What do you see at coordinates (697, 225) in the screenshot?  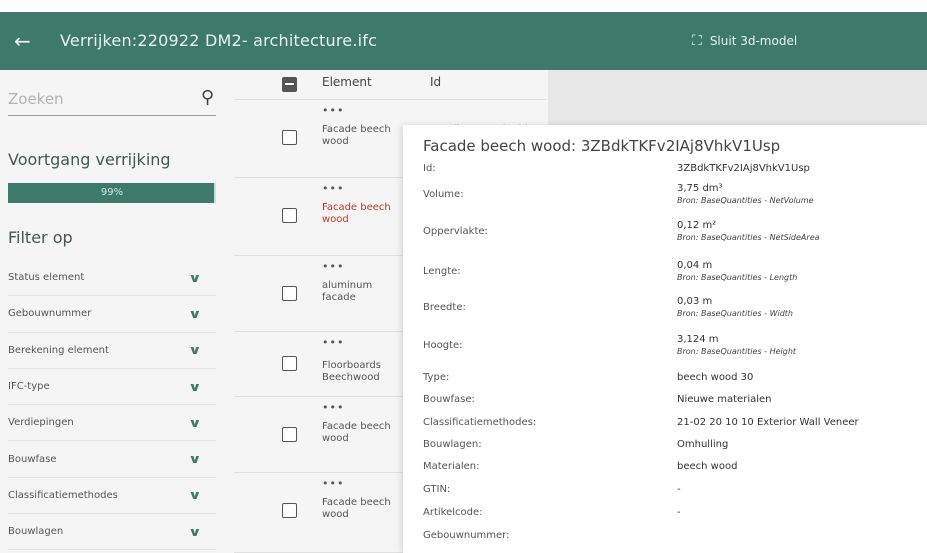 I see `detail-value: 0,12 m²` at bounding box center [697, 225].